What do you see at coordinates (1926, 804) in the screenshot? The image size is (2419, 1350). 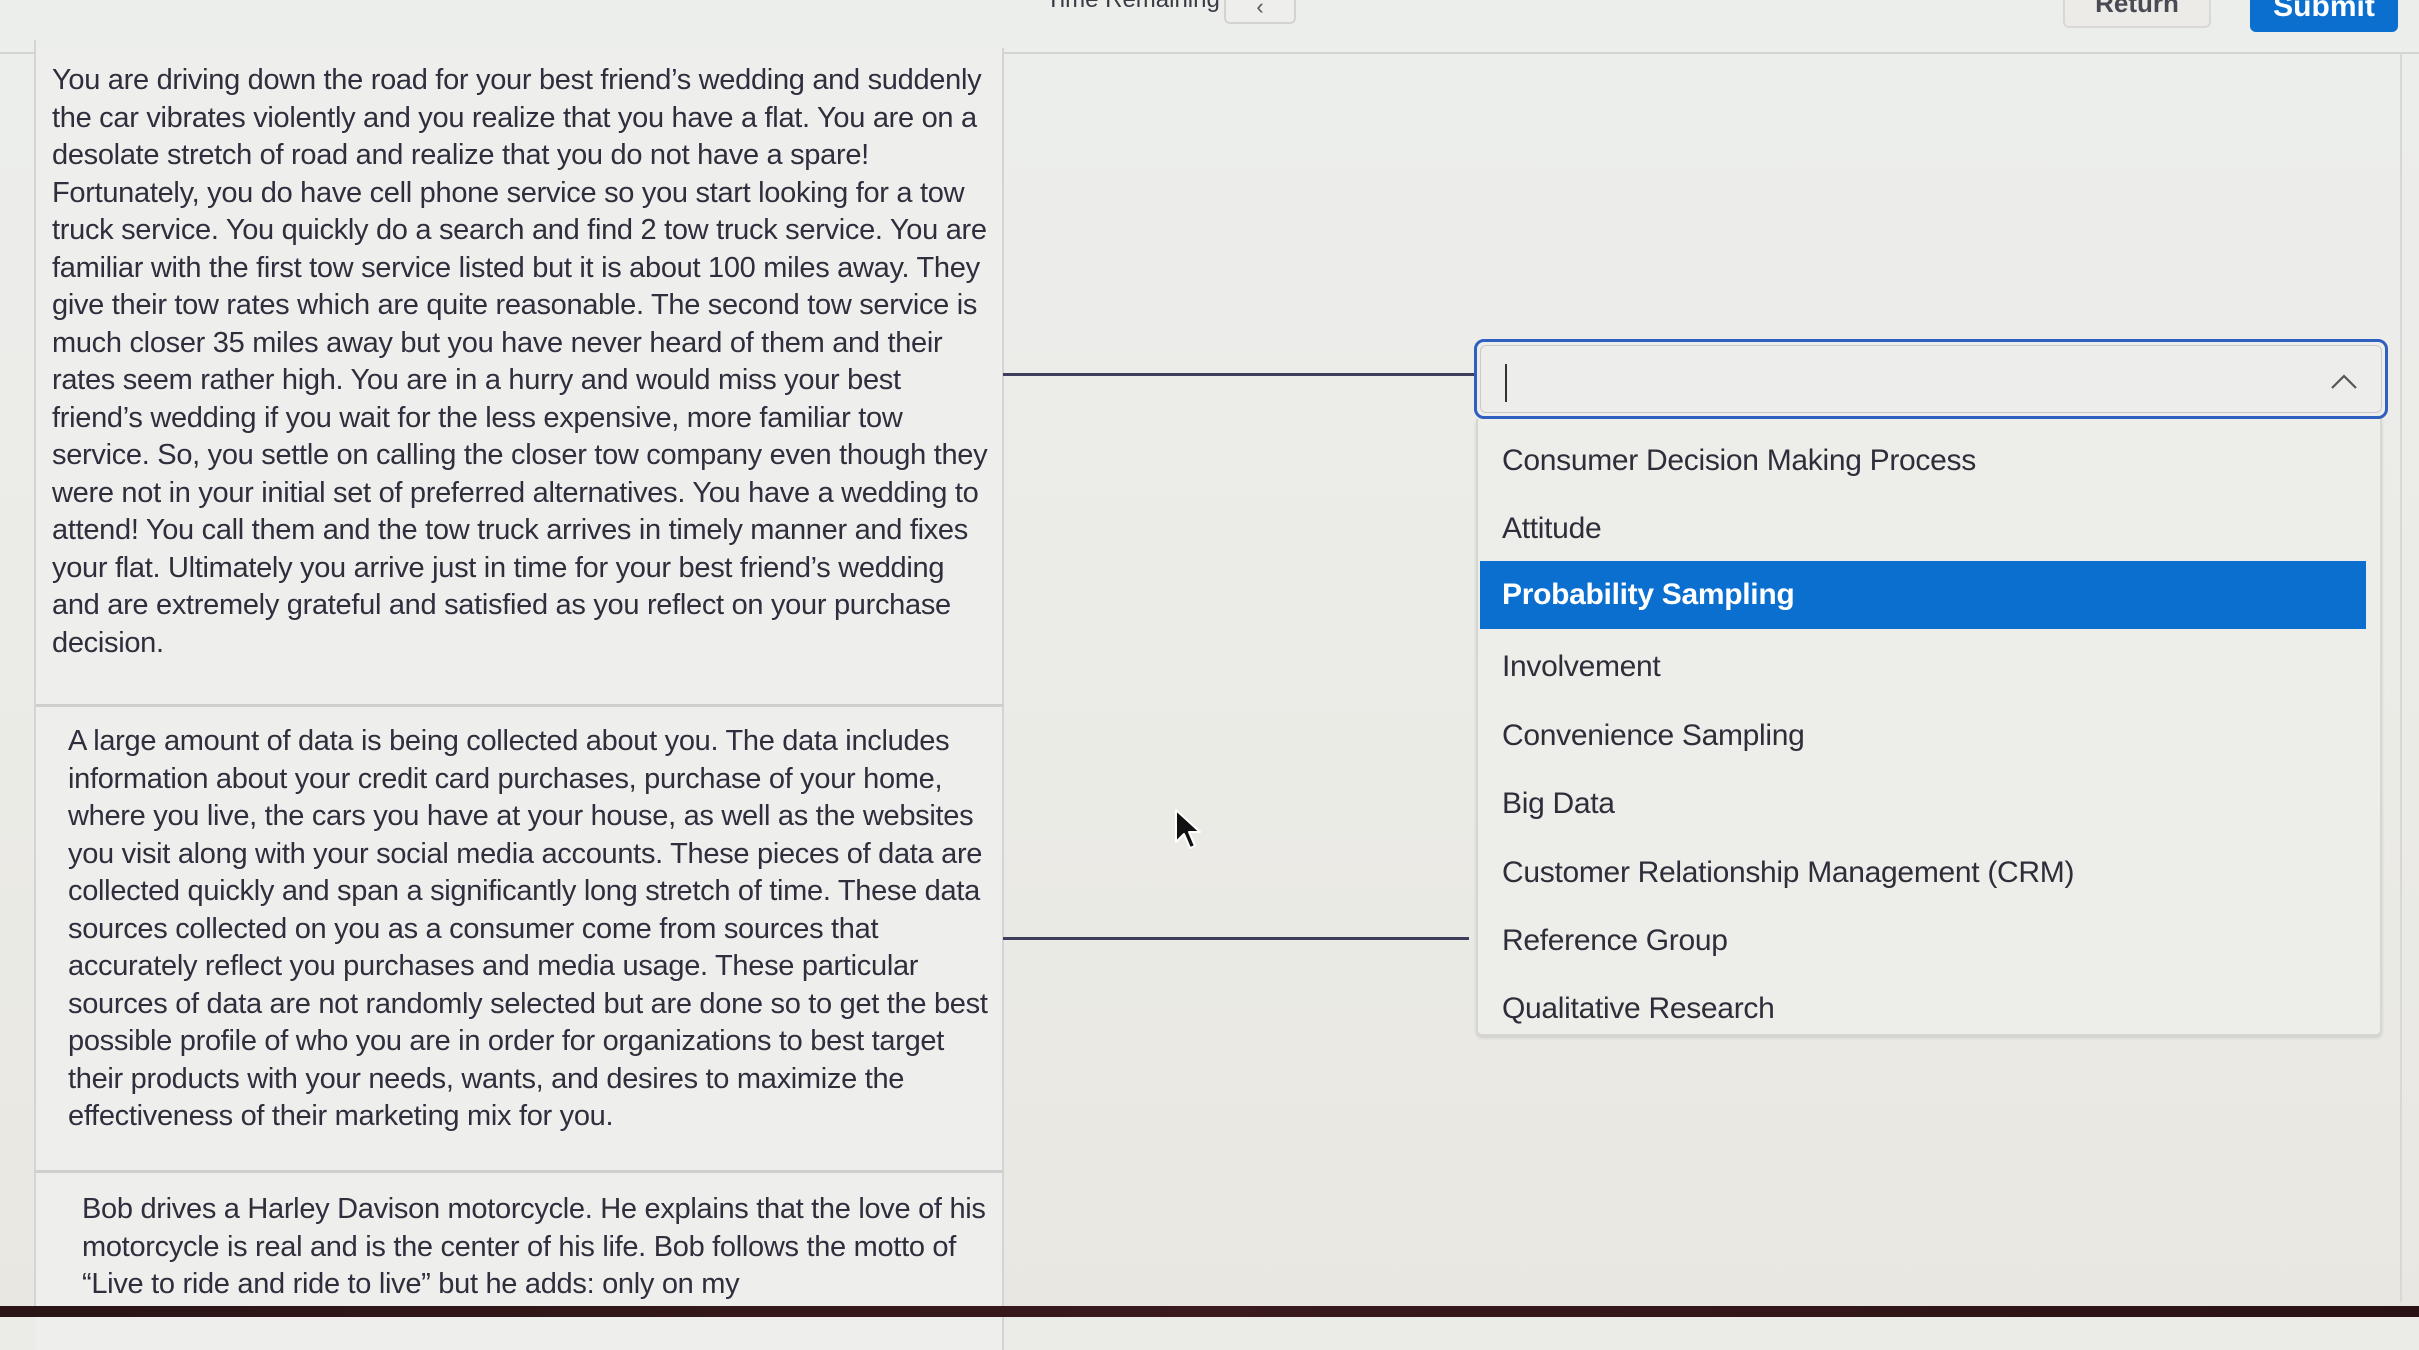 I see `option-big-data: Big Data` at bounding box center [1926, 804].